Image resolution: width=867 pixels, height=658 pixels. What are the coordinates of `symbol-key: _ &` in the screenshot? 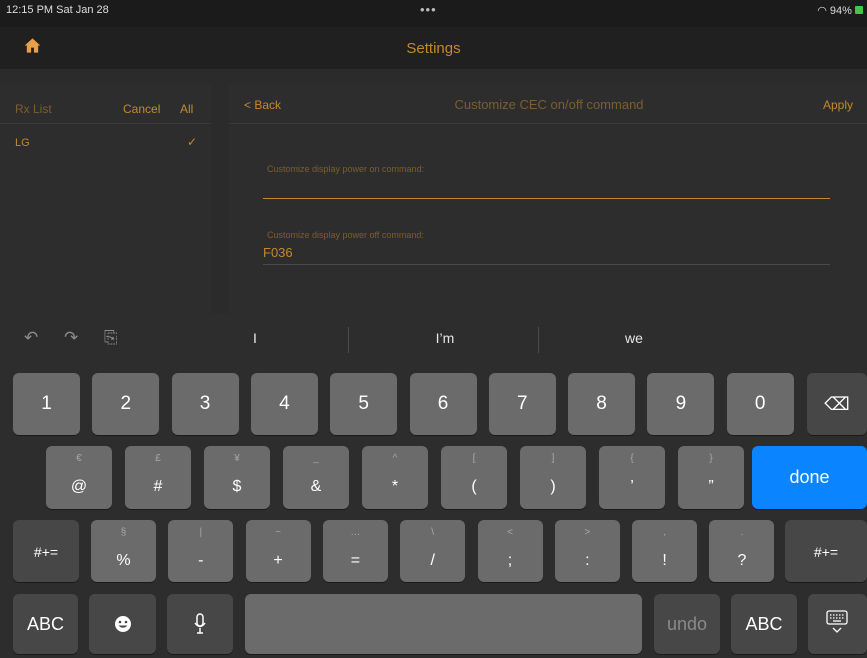 It's located at (316, 477).